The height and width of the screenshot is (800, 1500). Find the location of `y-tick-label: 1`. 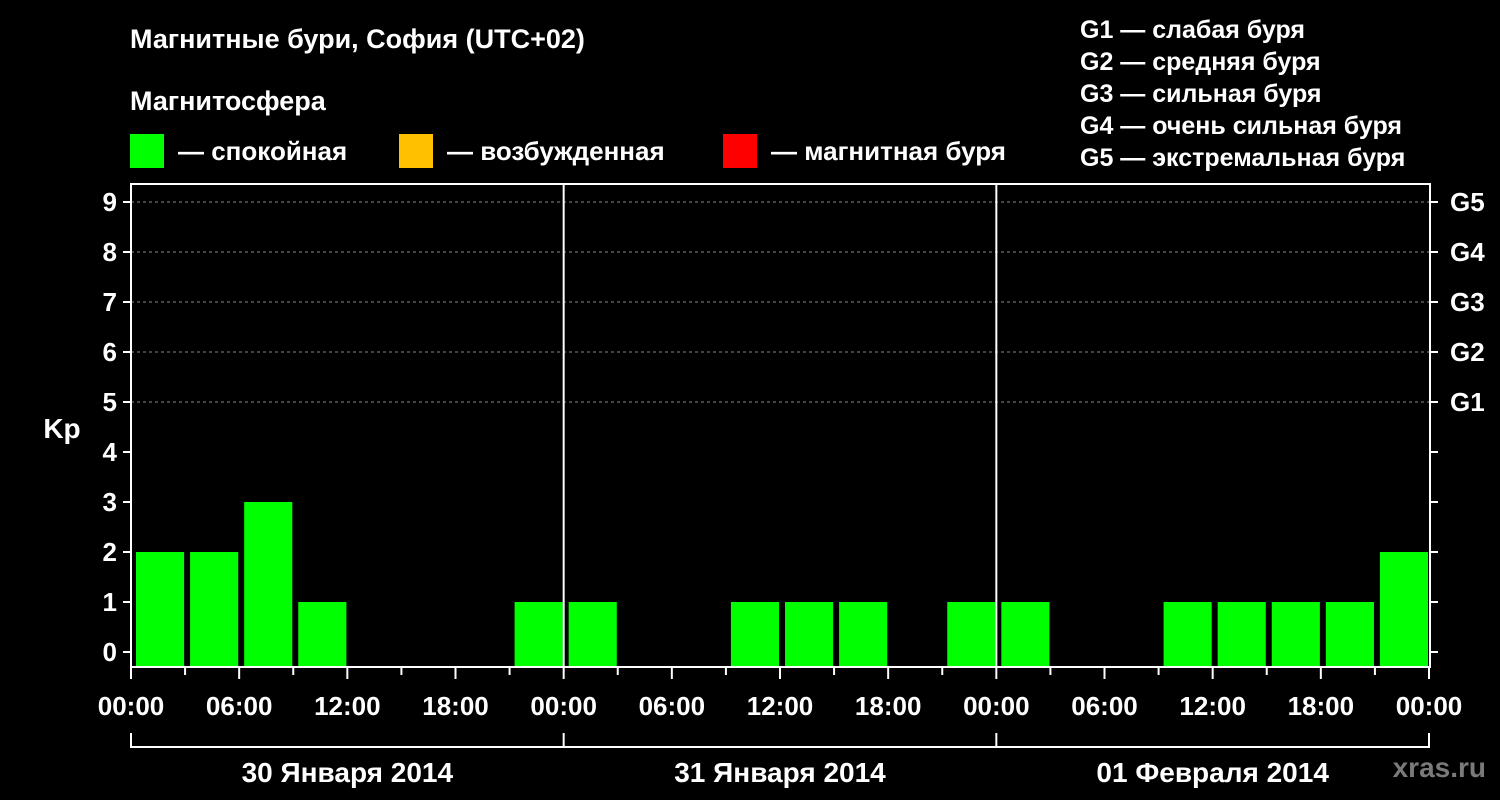

y-tick-label: 1 is located at coordinates (110, 602).